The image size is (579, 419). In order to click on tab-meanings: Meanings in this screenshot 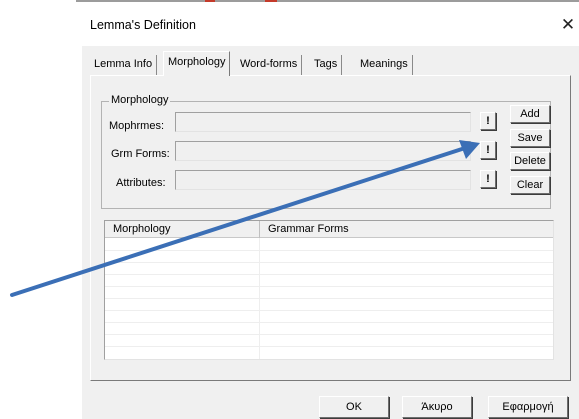, I will do `click(384, 65)`.